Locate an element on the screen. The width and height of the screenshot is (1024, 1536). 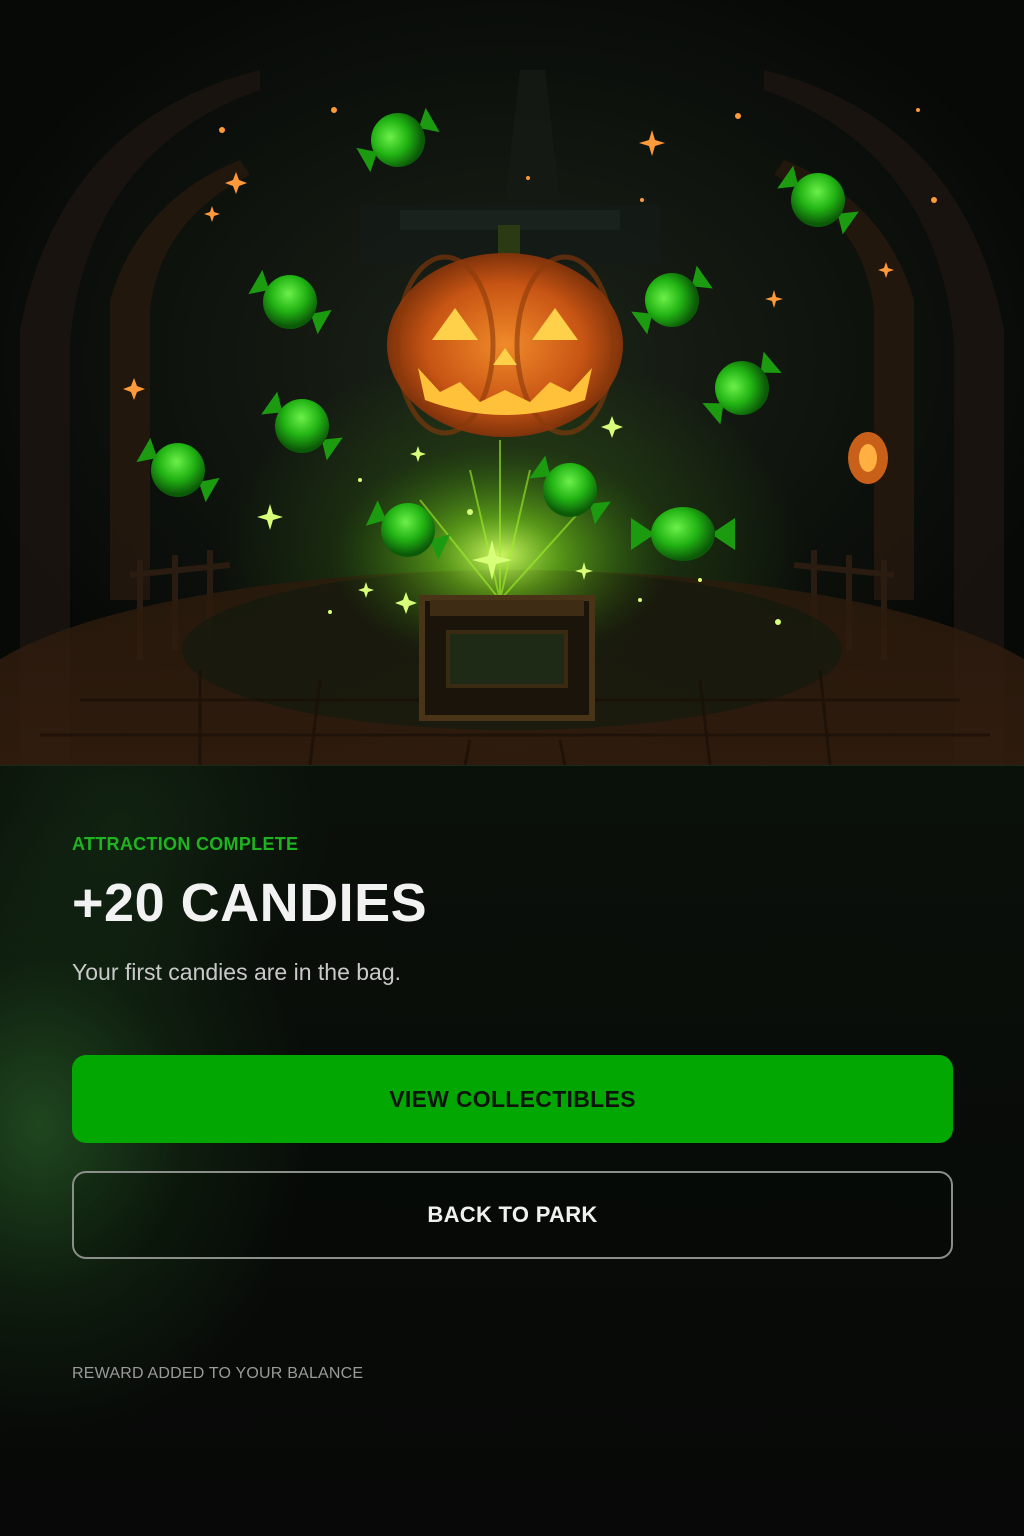
back-to-park-button: BACK TO PARK is located at coordinates (512, 1215).